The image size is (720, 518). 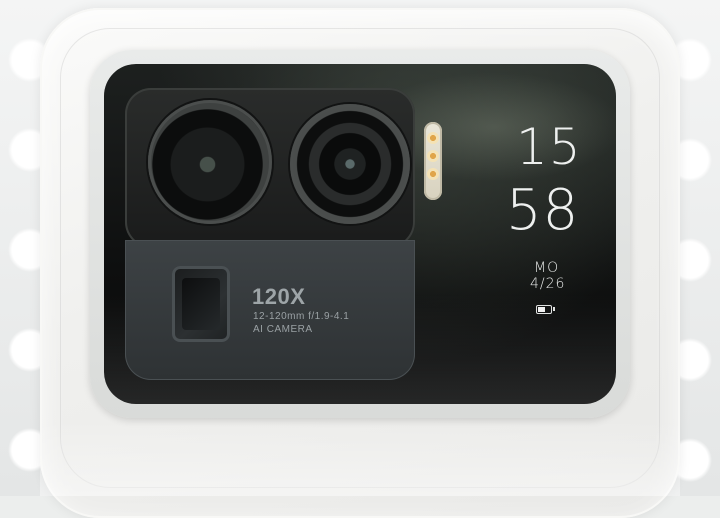 What do you see at coordinates (543, 210) in the screenshot?
I see `clock-minute: 58` at bounding box center [543, 210].